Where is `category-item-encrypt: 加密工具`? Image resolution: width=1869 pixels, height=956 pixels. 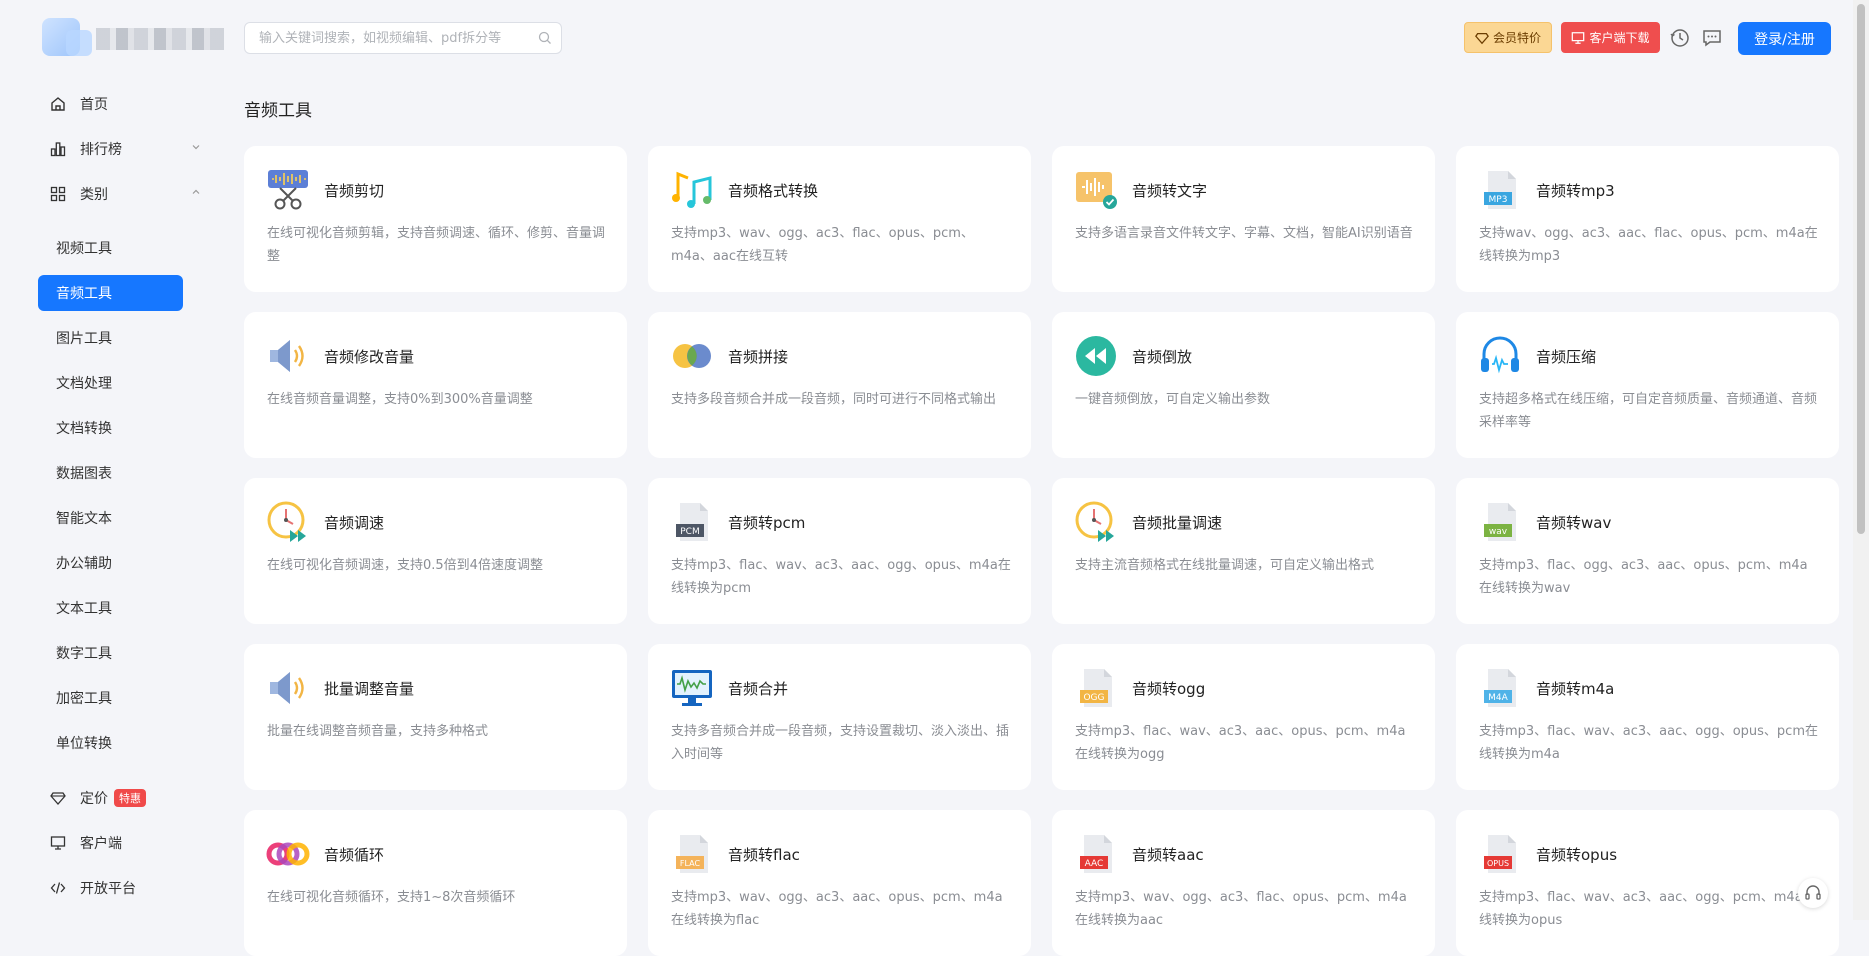 category-item-encrypt: 加密工具 is located at coordinates (110, 698).